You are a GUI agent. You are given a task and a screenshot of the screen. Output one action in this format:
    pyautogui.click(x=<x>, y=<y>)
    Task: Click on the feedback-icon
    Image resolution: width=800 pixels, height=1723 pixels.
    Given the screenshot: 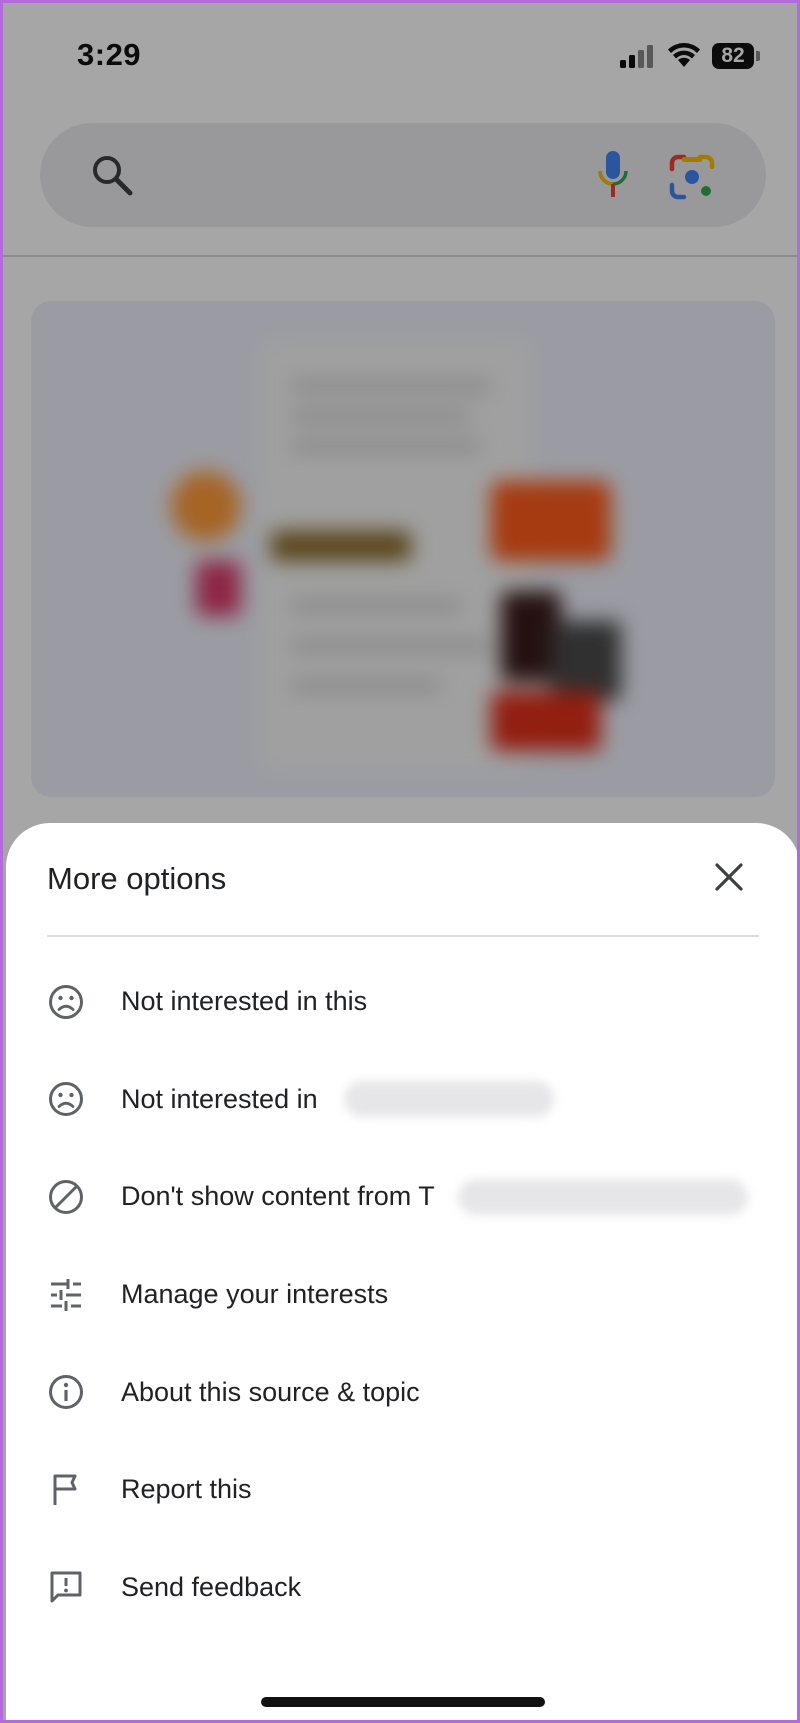 What is the action you would take?
    pyautogui.click(x=66, y=1587)
    